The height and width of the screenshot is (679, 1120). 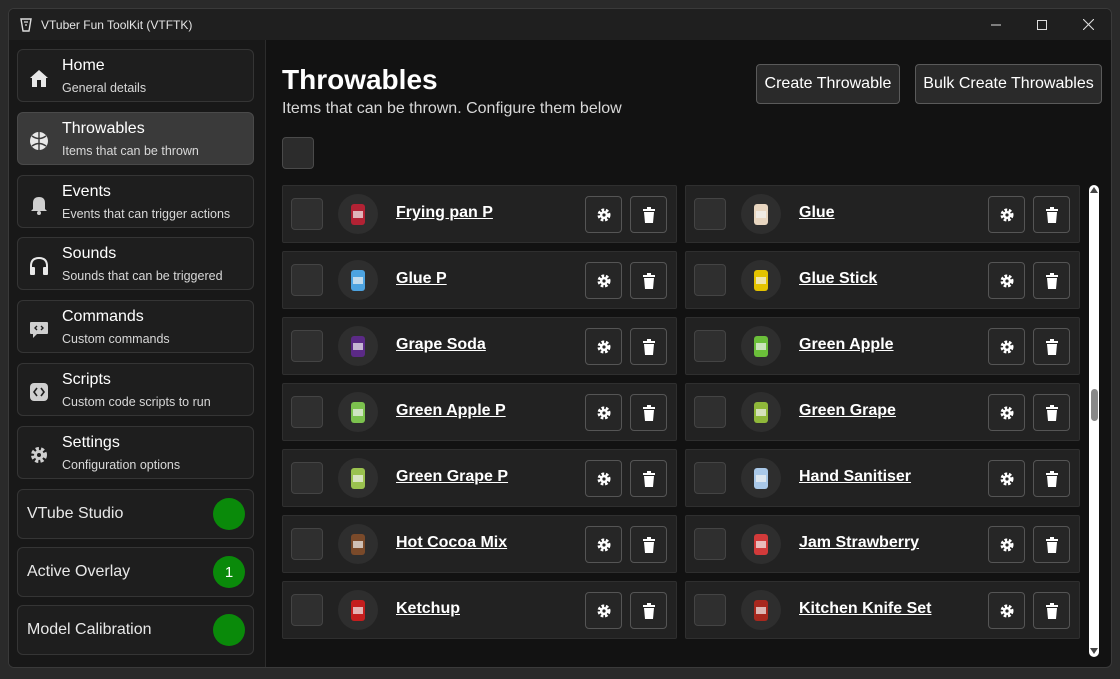 I want to click on sidebar-item-sounds: Sounds Sounds that can be triggered, so click(x=135, y=263).